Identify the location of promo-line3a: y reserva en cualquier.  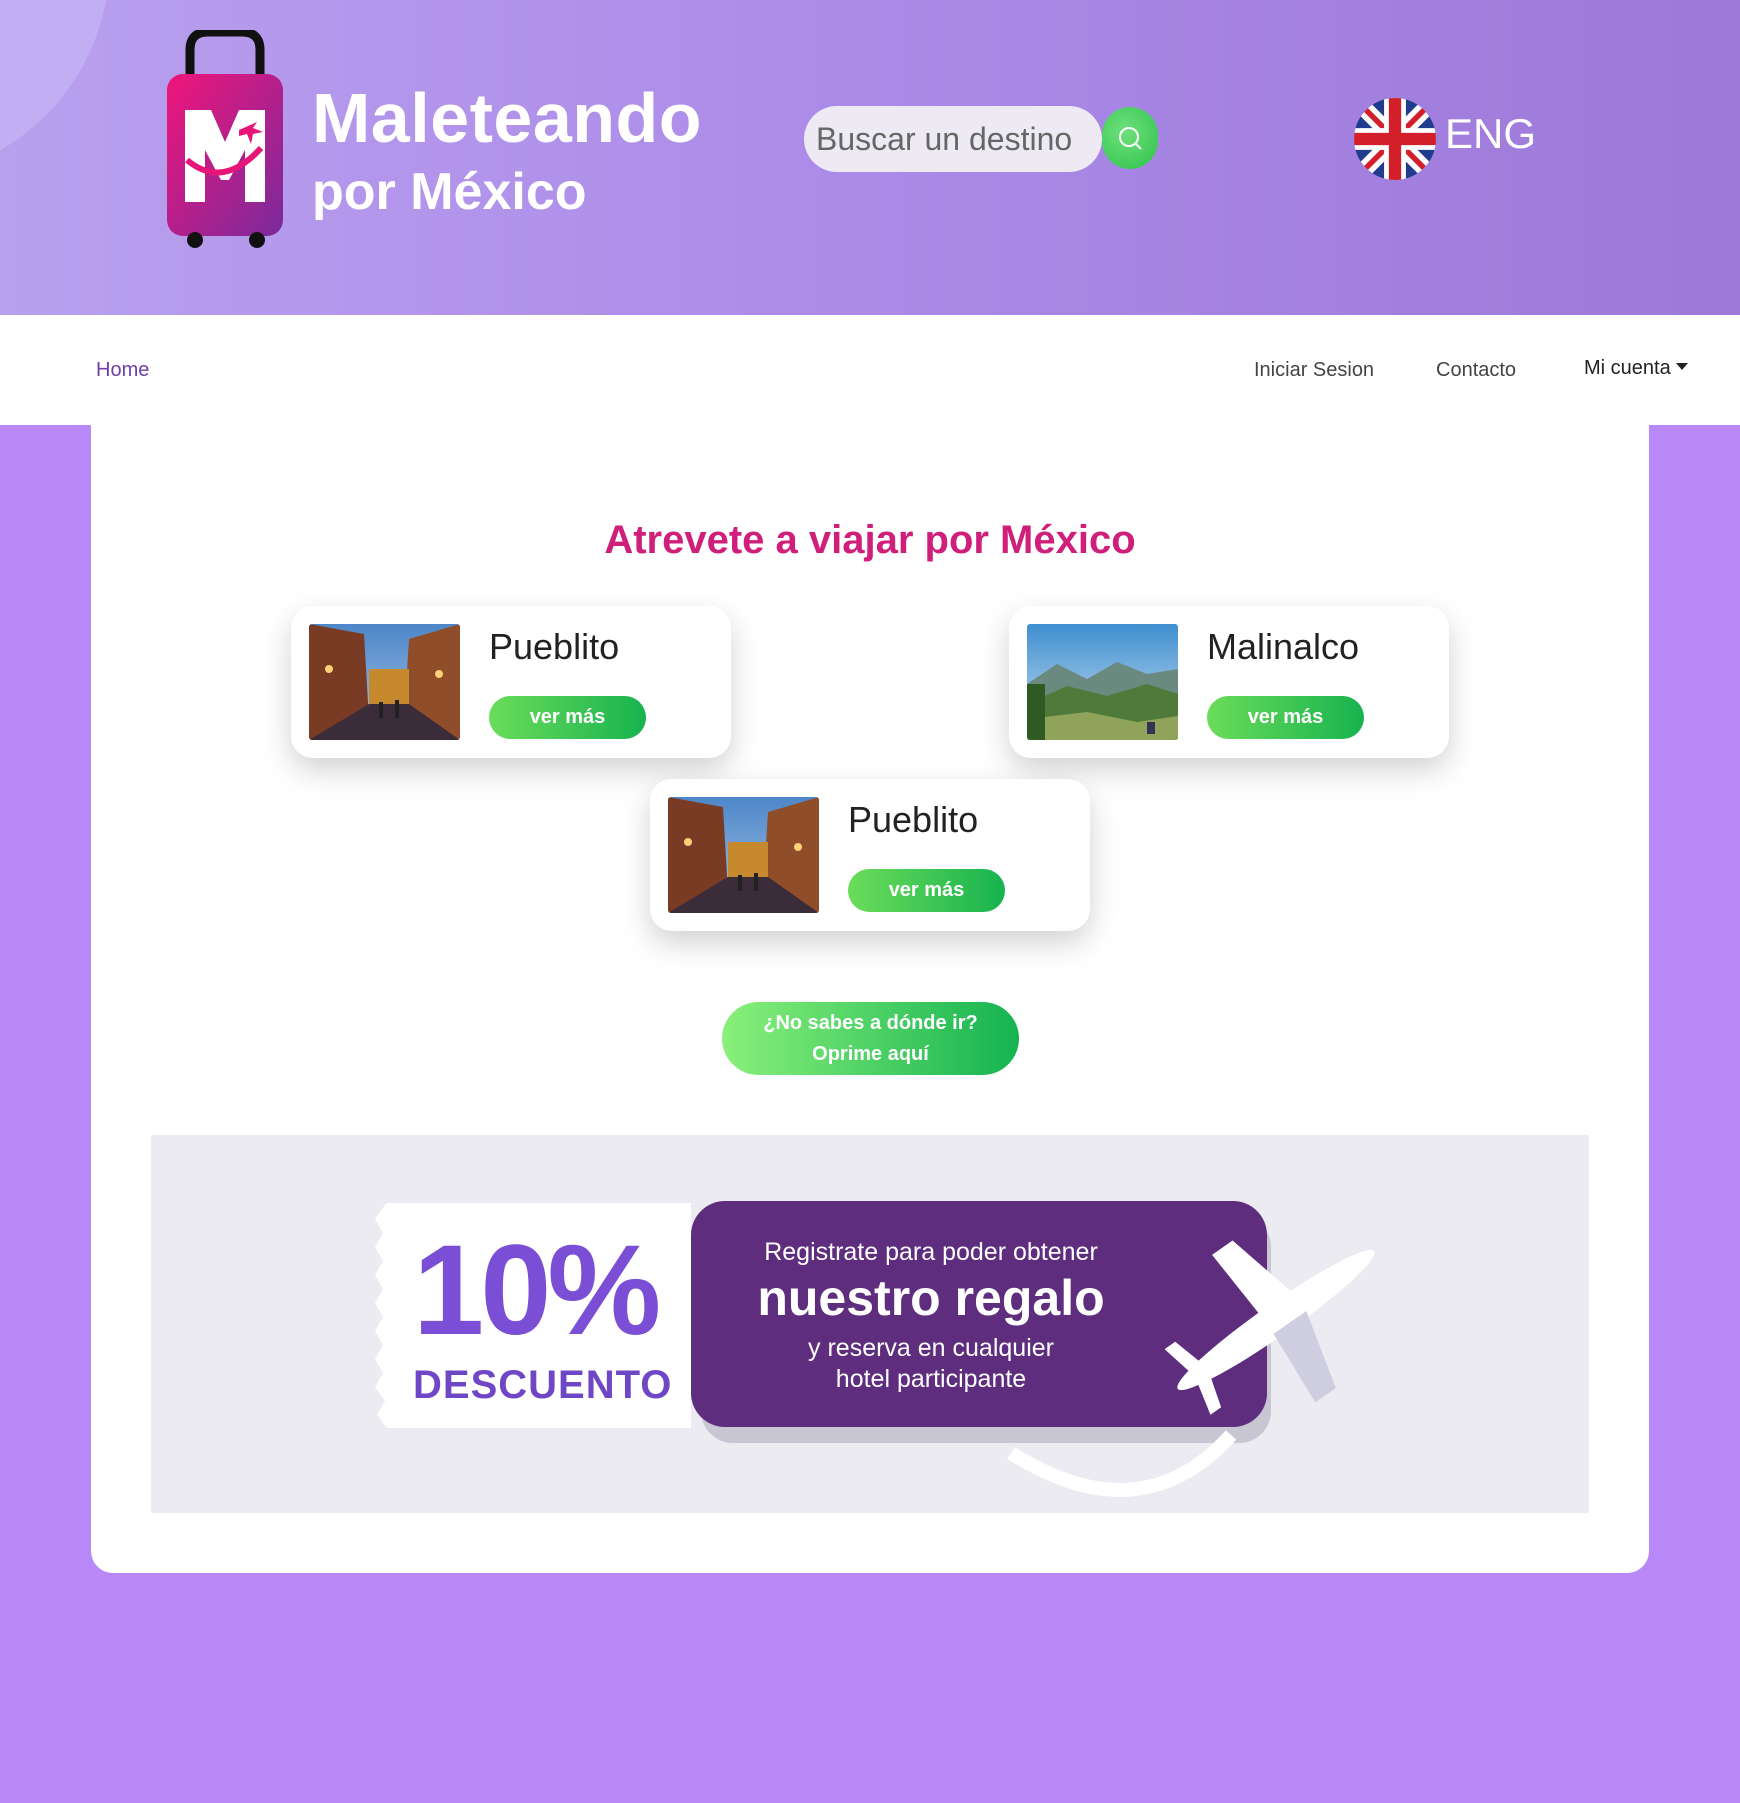
(931, 1348).